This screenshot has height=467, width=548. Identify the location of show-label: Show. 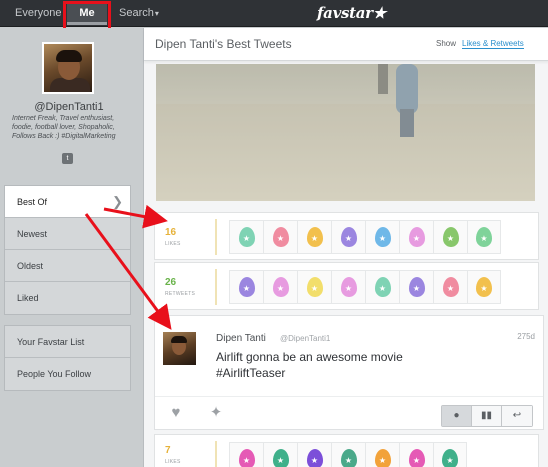
(446, 43).